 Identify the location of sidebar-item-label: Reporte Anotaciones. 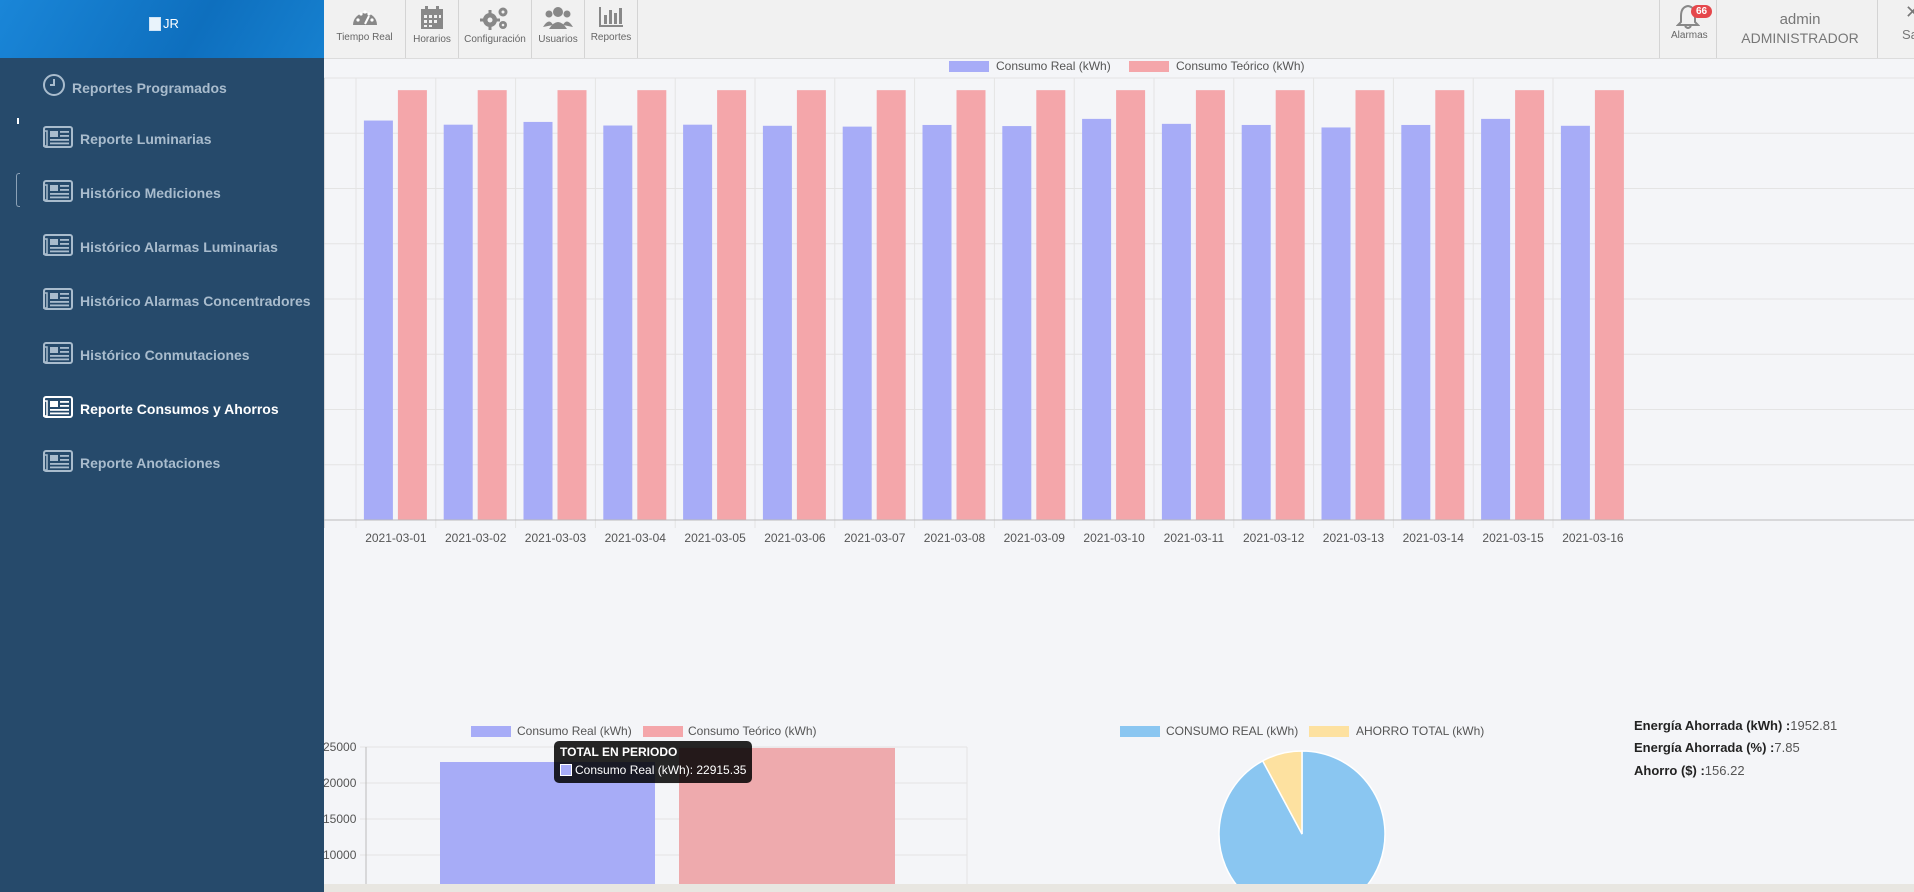
(150, 463).